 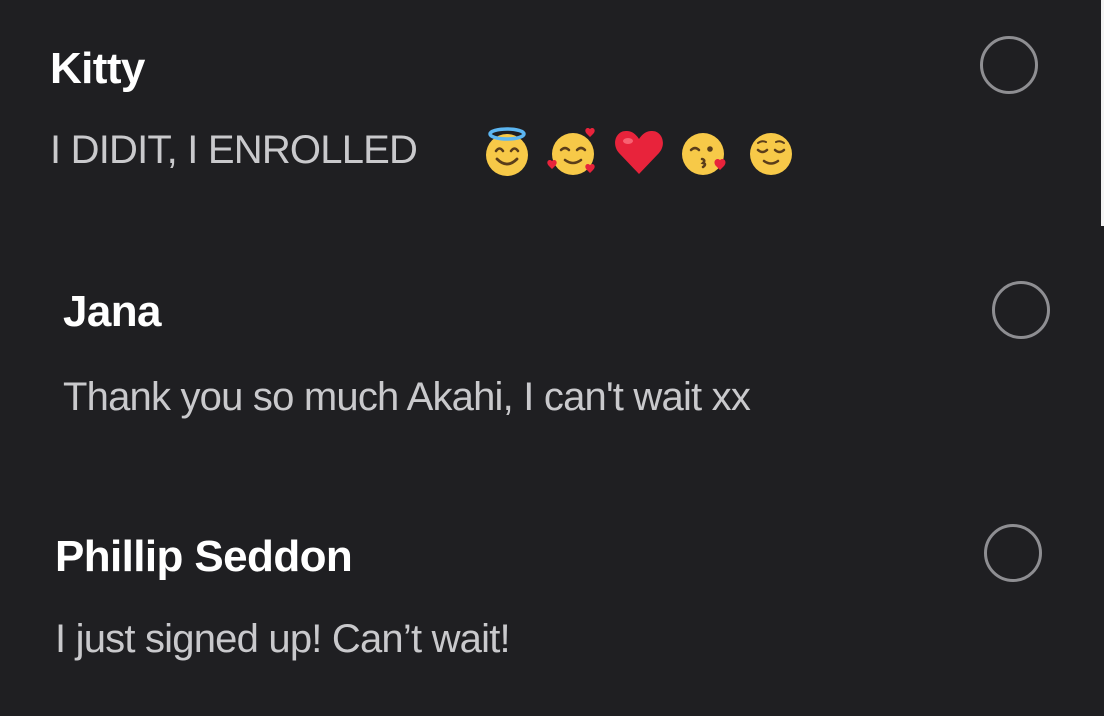 What do you see at coordinates (705, 152) in the screenshot?
I see `face-blowing-kiss-icon` at bounding box center [705, 152].